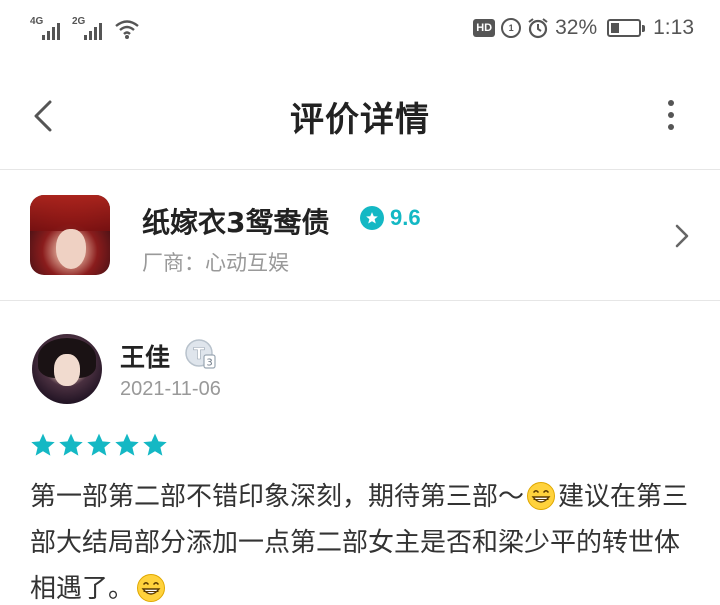 This screenshot has height=605, width=720. Describe the element at coordinates (247, 263) in the screenshot. I see `developer-name: 心动互娱` at that location.